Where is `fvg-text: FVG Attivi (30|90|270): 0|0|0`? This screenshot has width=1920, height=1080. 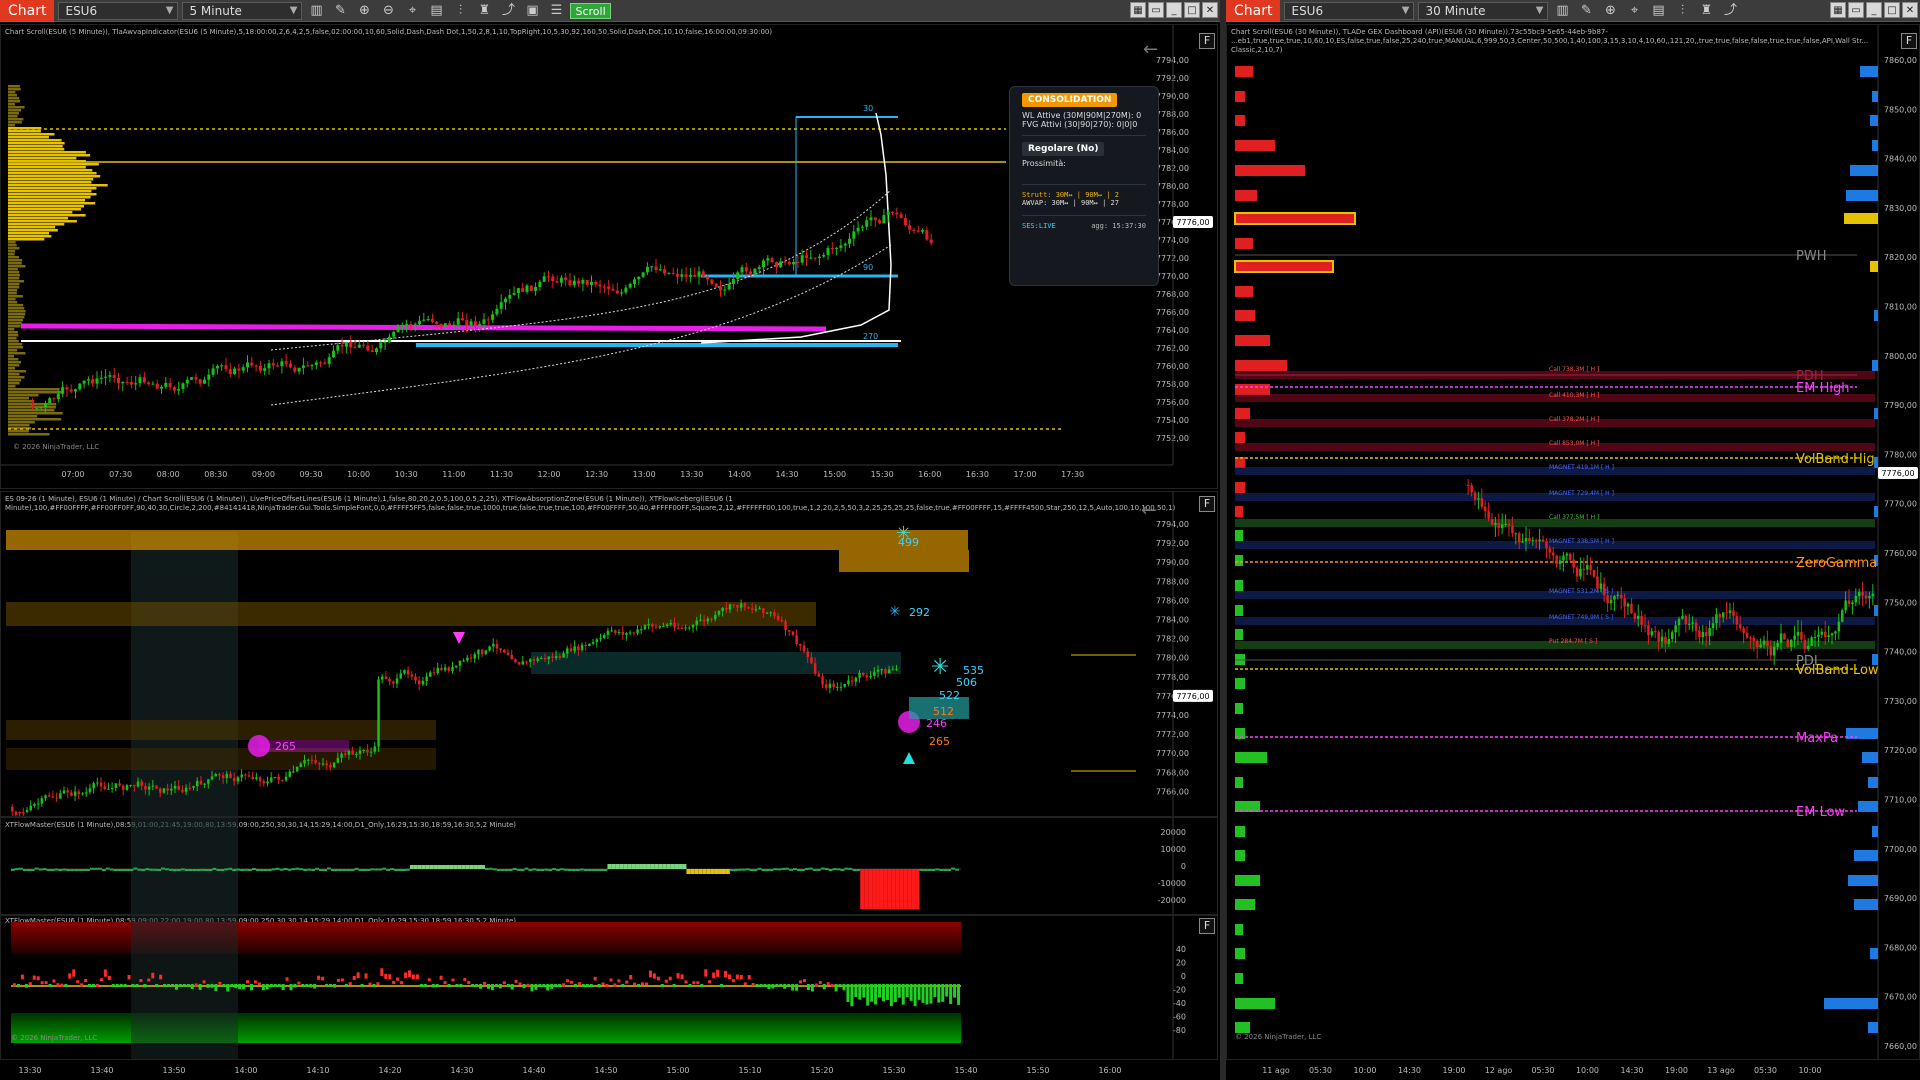
fvg-text: FVG Attivi (30|90|270): 0|0|0 is located at coordinates (1080, 124).